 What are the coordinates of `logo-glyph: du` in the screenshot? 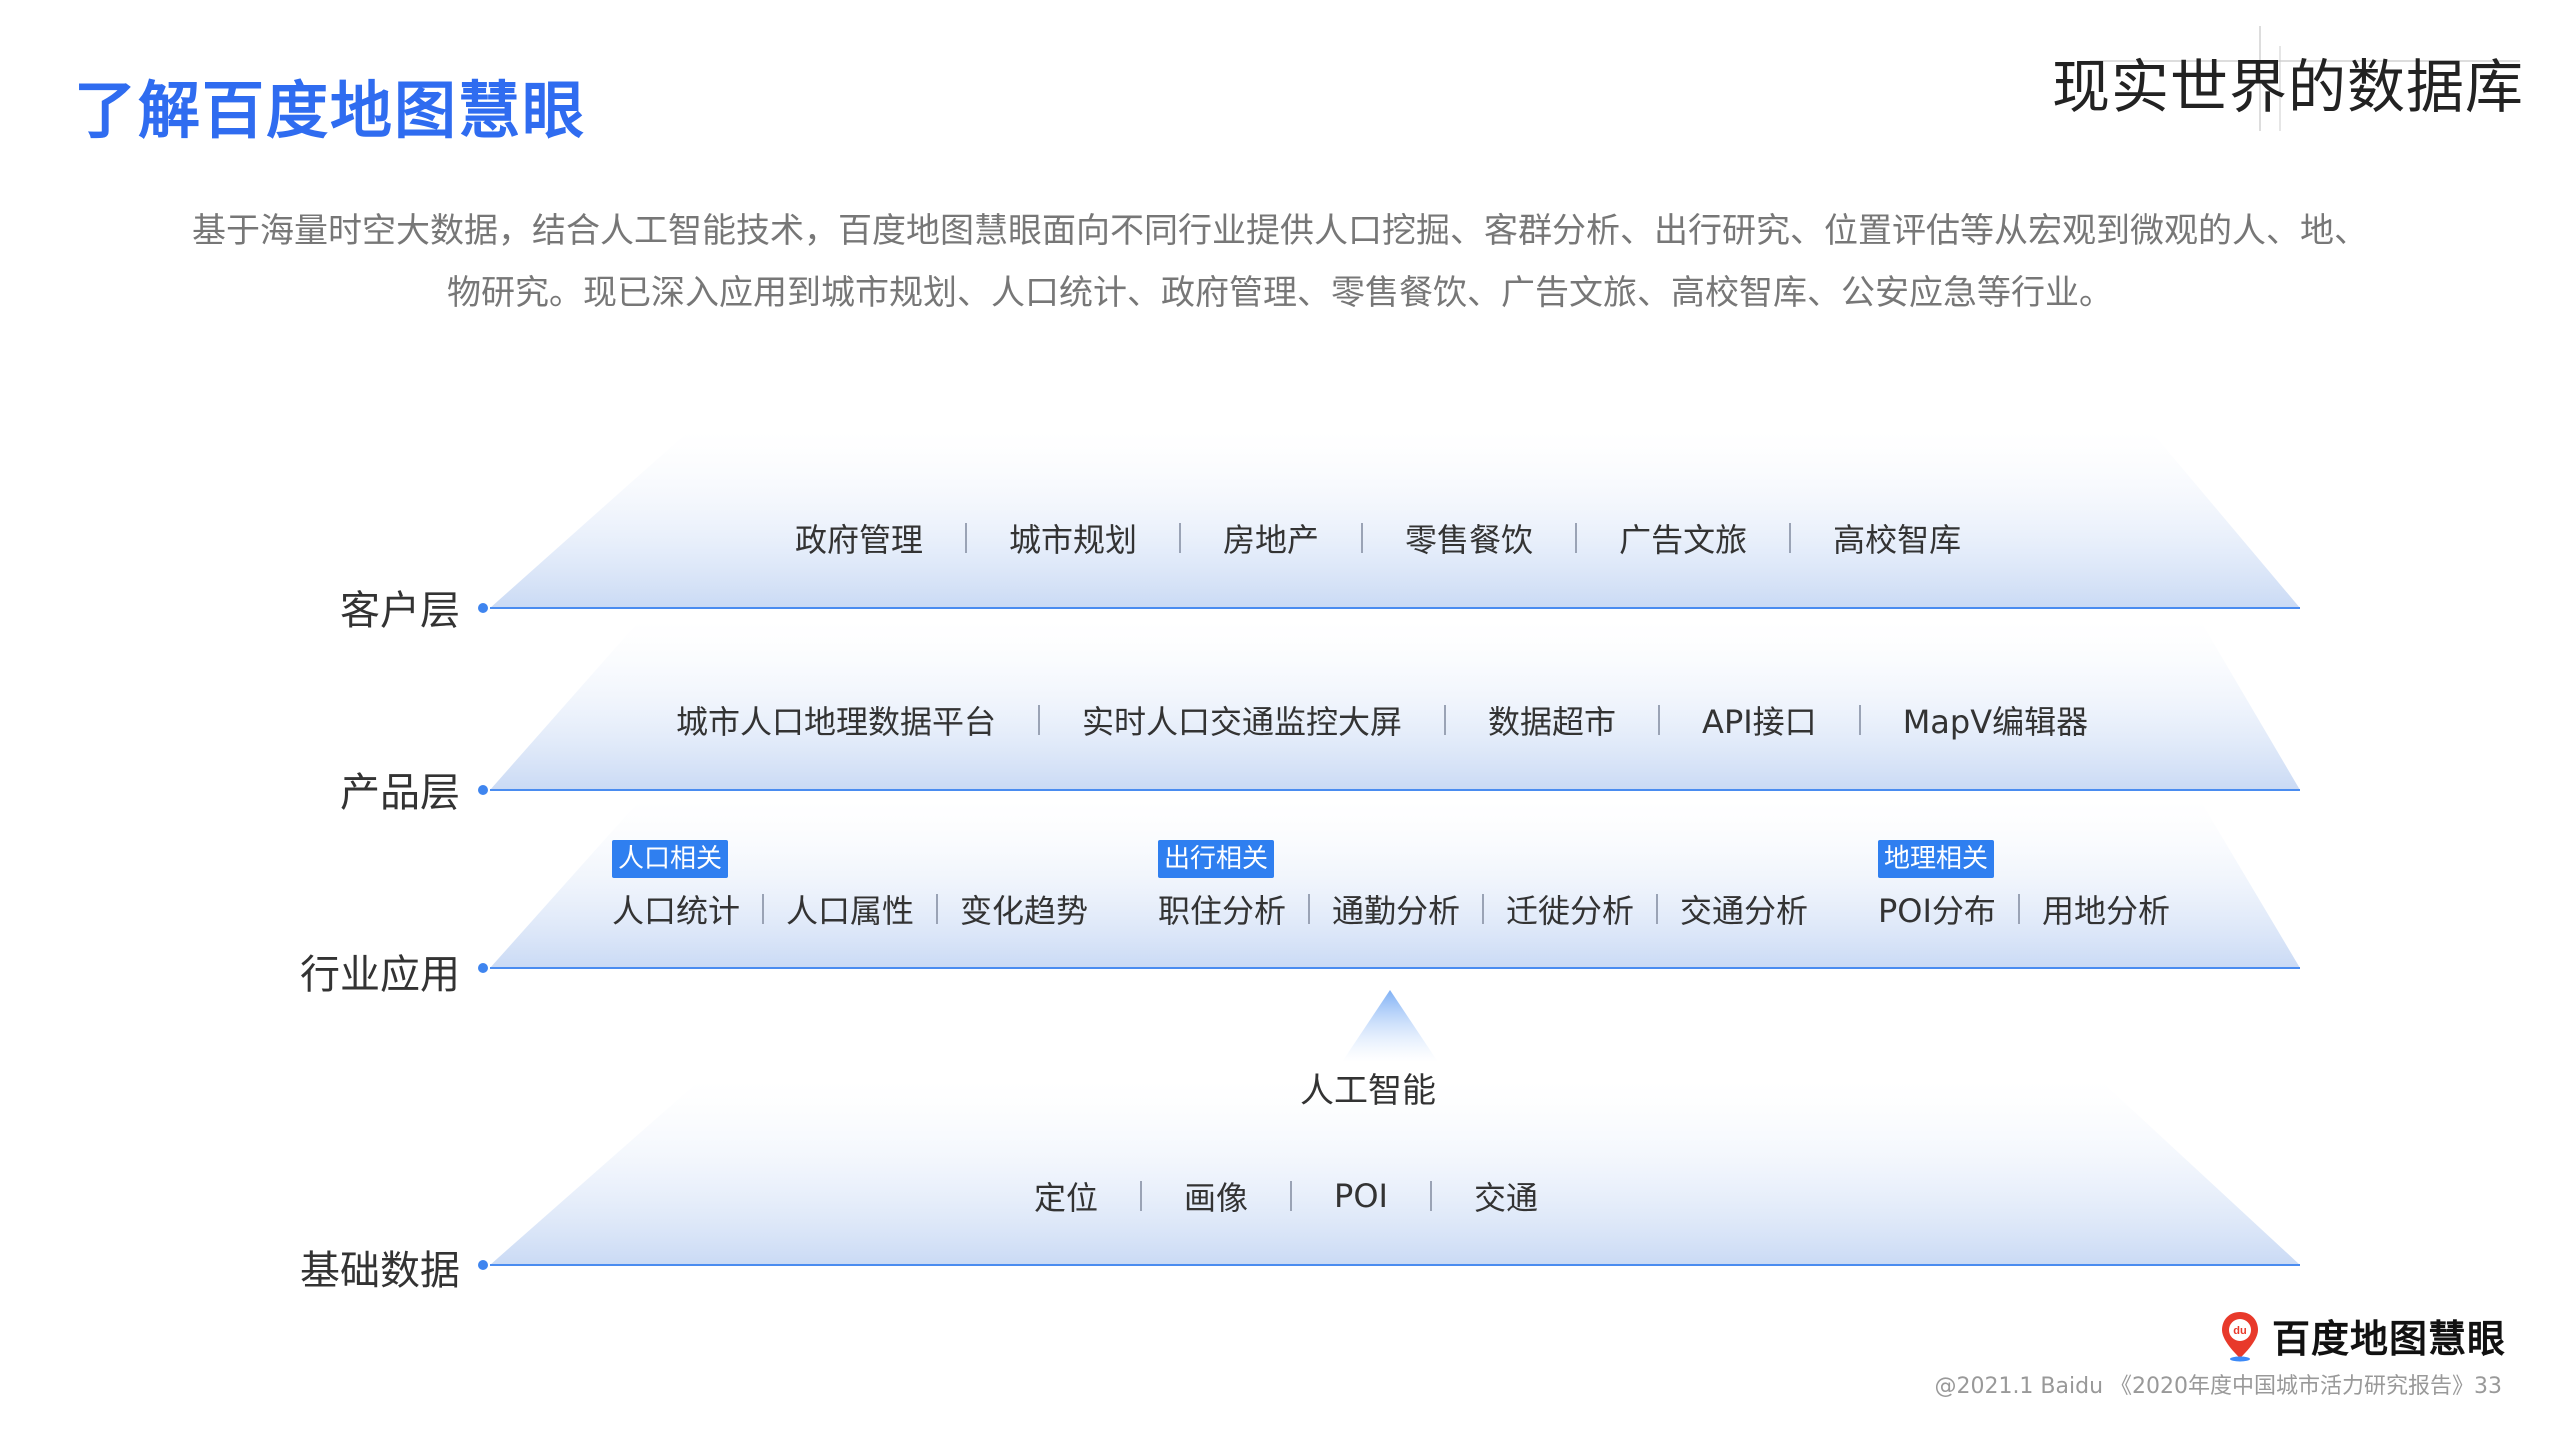 It's located at (2239, 1331).